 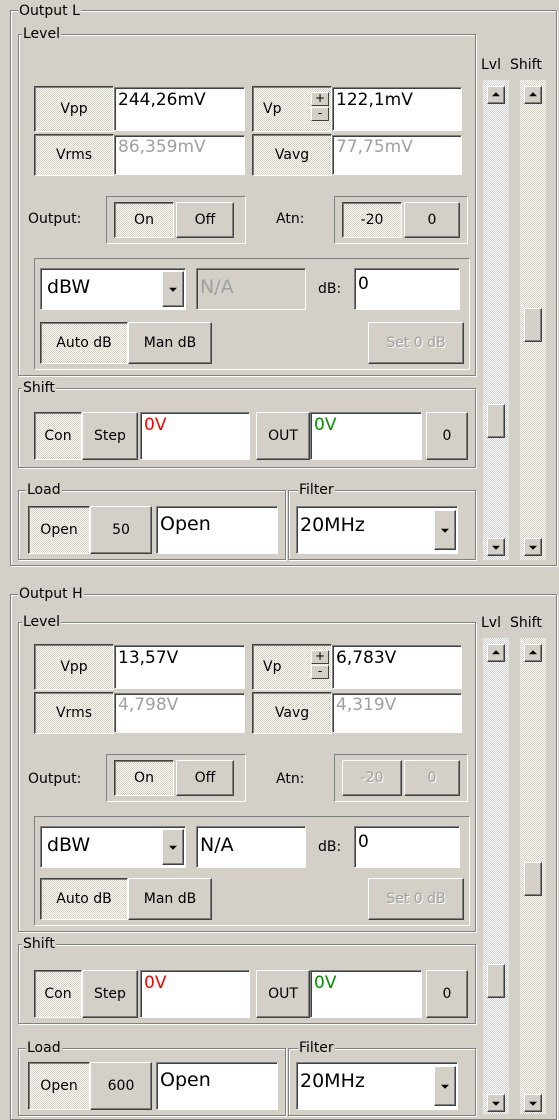 I want to click on vp-value-field: 6,783V, so click(x=397, y=667).